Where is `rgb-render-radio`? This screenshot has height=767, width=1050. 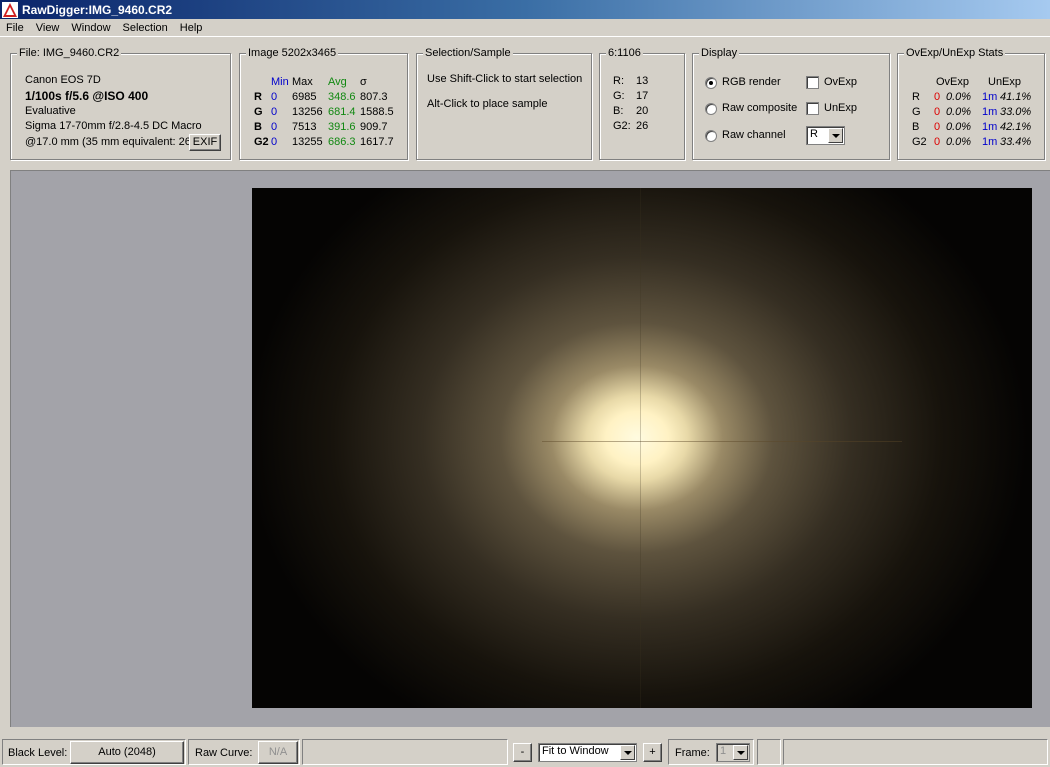 rgb-render-radio is located at coordinates (711, 83).